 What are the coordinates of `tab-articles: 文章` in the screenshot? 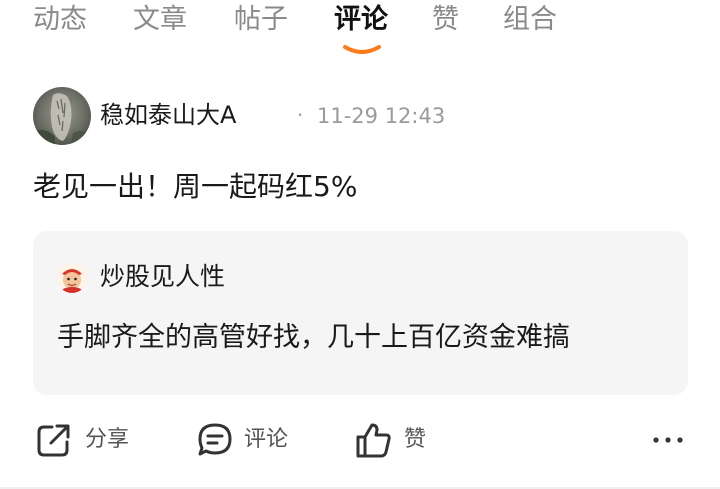 It's located at (160, 20).